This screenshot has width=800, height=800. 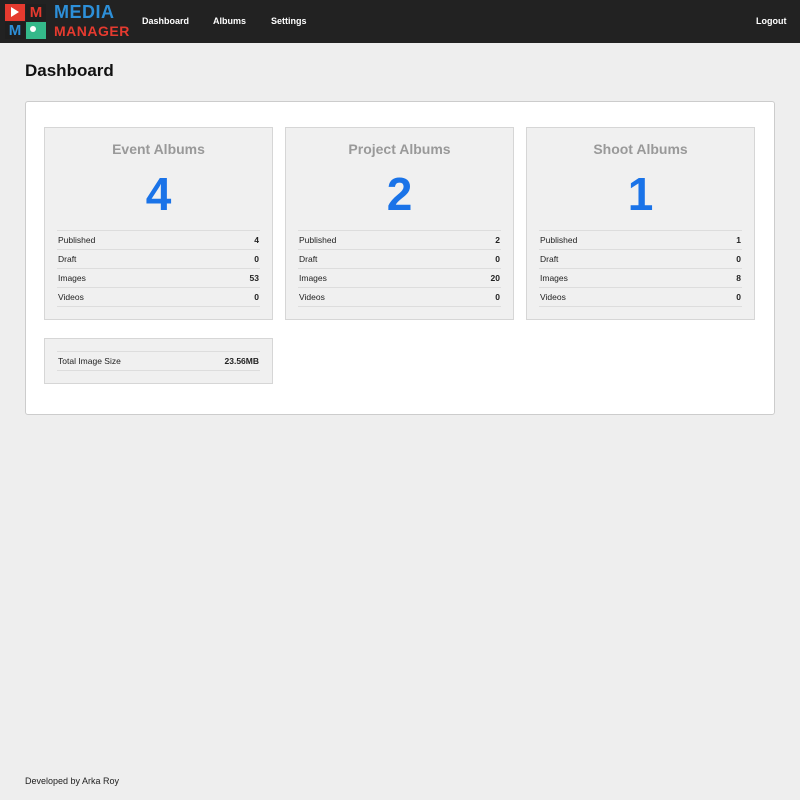 What do you see at coordinates (165, 21) in the screenshot?
I see `nav-dashboard: Dashboard` at bounding box center [165, 21].